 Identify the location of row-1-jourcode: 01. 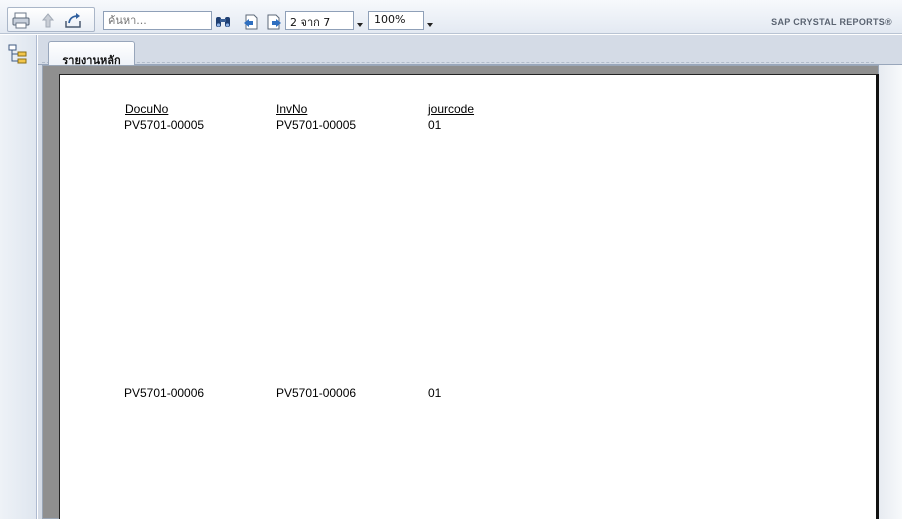
(435, 125).